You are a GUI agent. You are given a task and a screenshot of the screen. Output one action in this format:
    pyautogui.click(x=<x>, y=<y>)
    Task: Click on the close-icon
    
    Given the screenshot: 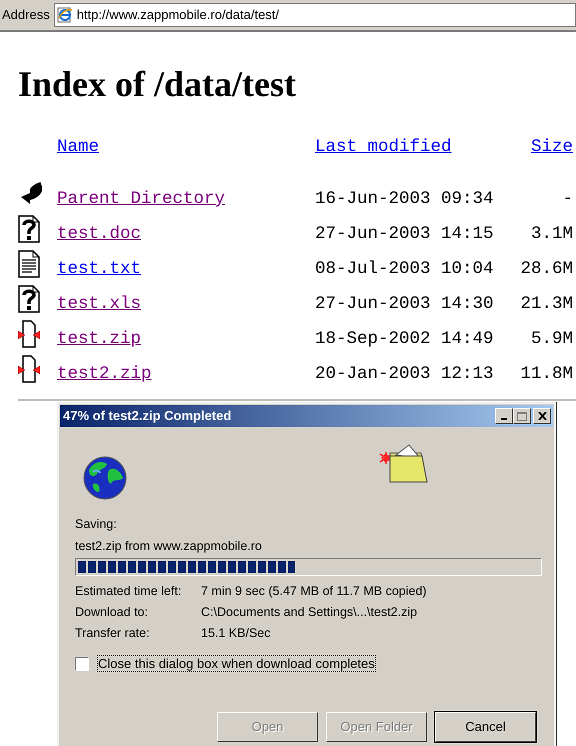 What is the action you would take?
    pyautogui.click(x=542, y=416)
    